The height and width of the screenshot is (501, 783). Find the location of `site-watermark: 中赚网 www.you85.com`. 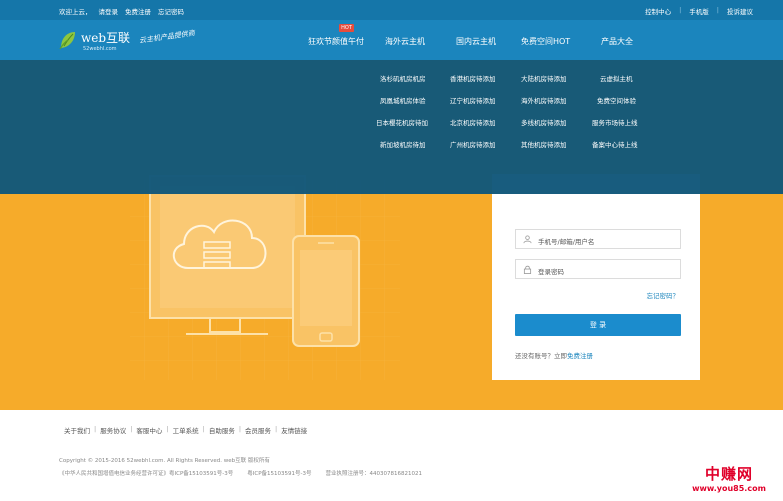

site-watermark: 中赚网 www.you85.com is located at coordinates (729, 478).